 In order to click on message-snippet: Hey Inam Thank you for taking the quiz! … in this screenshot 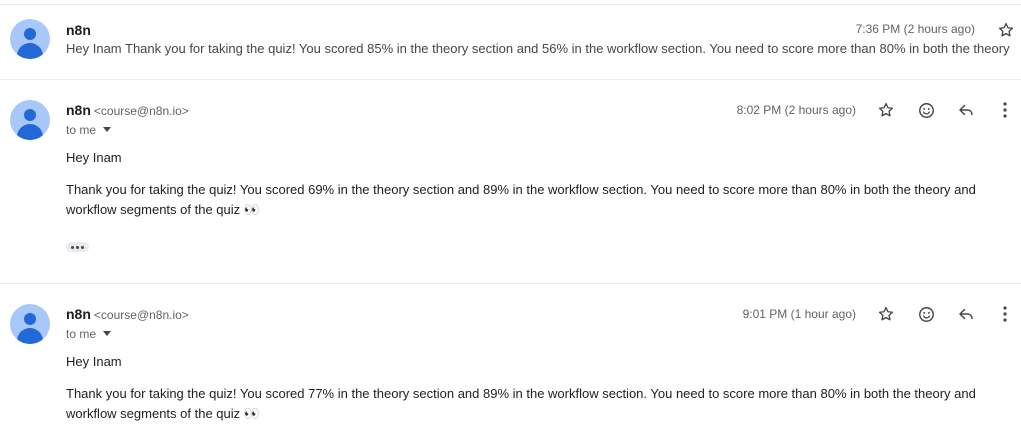, I will do `click(538, 48)`.